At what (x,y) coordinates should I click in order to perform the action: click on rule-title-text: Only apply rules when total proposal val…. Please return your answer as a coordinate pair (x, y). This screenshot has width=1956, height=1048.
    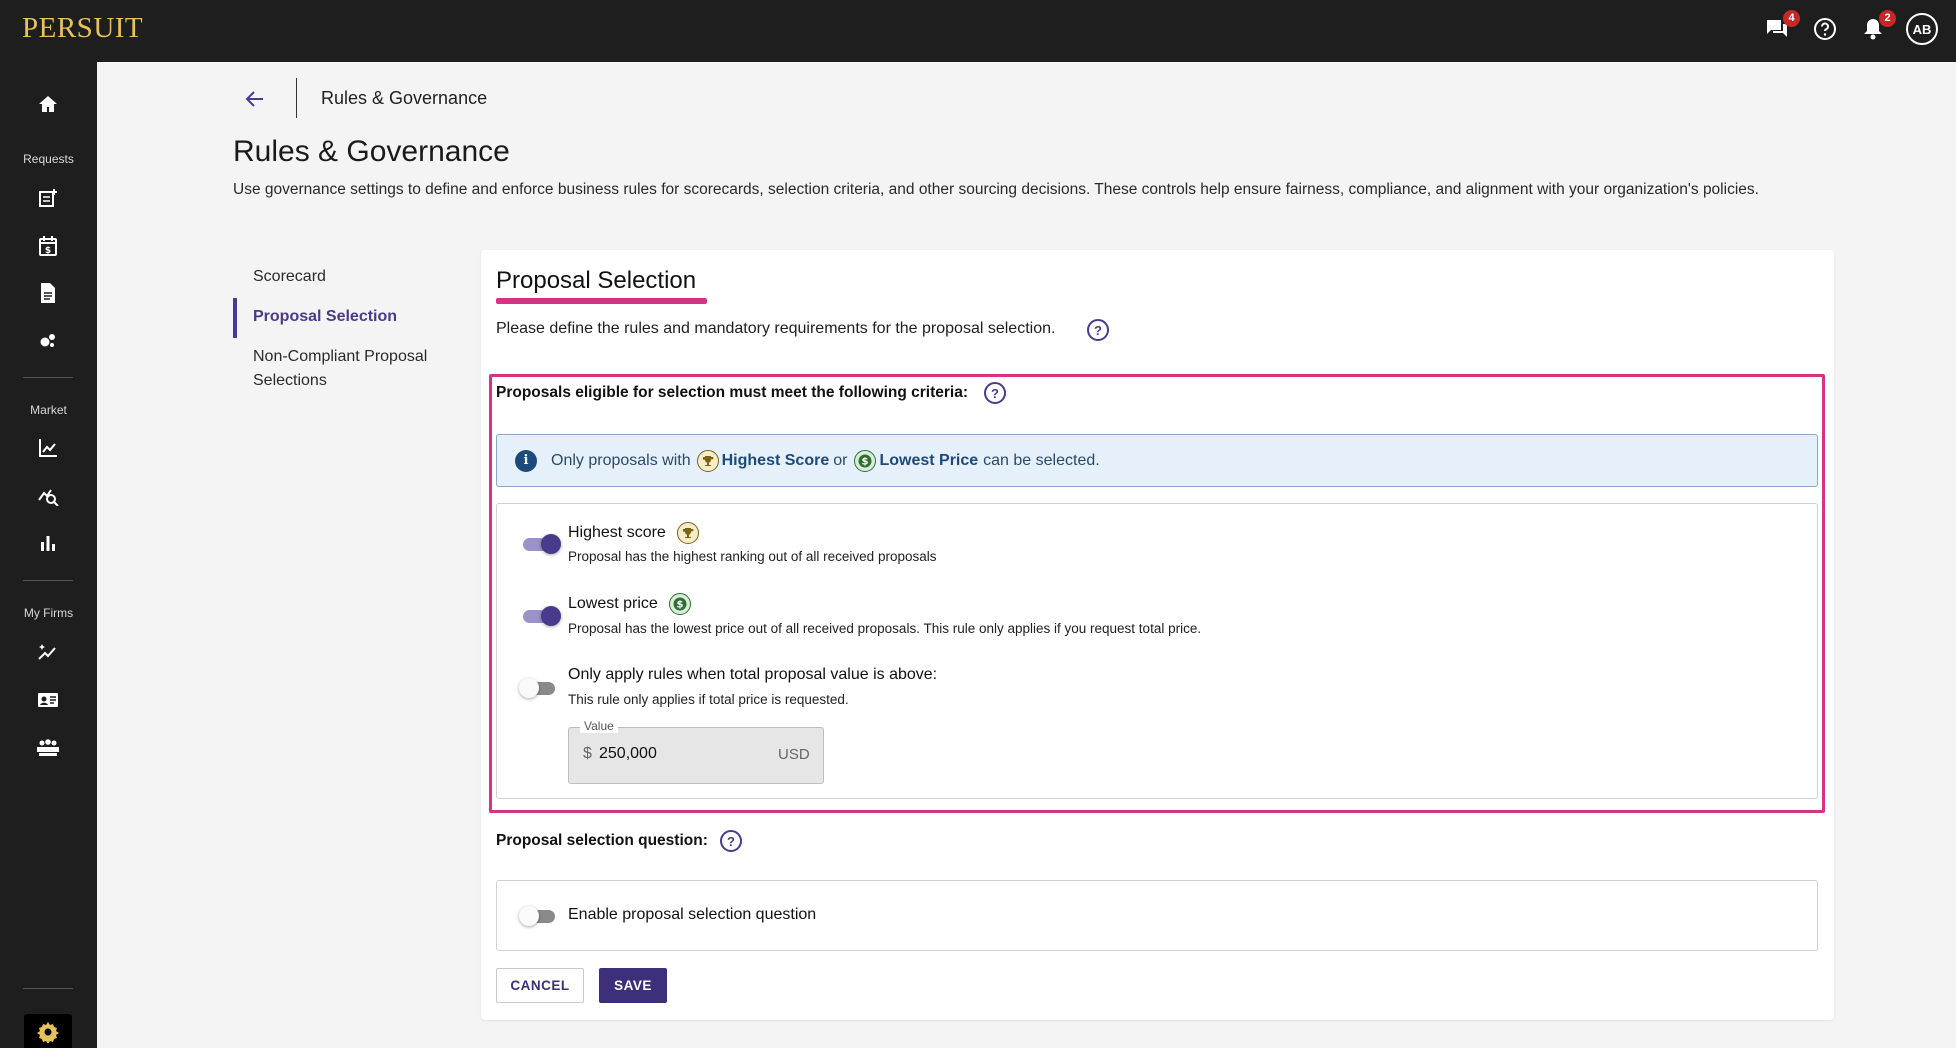
    Looking at the image, I should click on (753, 674).